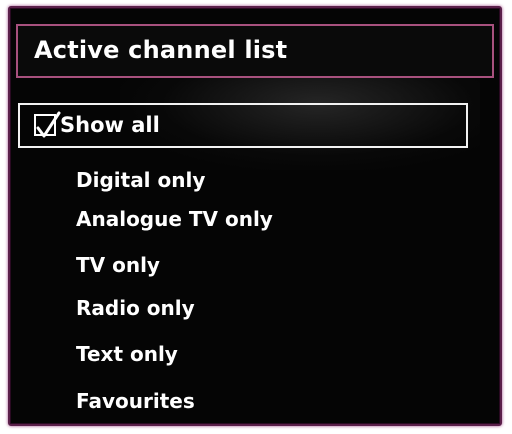  Describe the element at coordinates (127, 354) in the screenshot. I see `menu-item-text-only: Text only` at that location.